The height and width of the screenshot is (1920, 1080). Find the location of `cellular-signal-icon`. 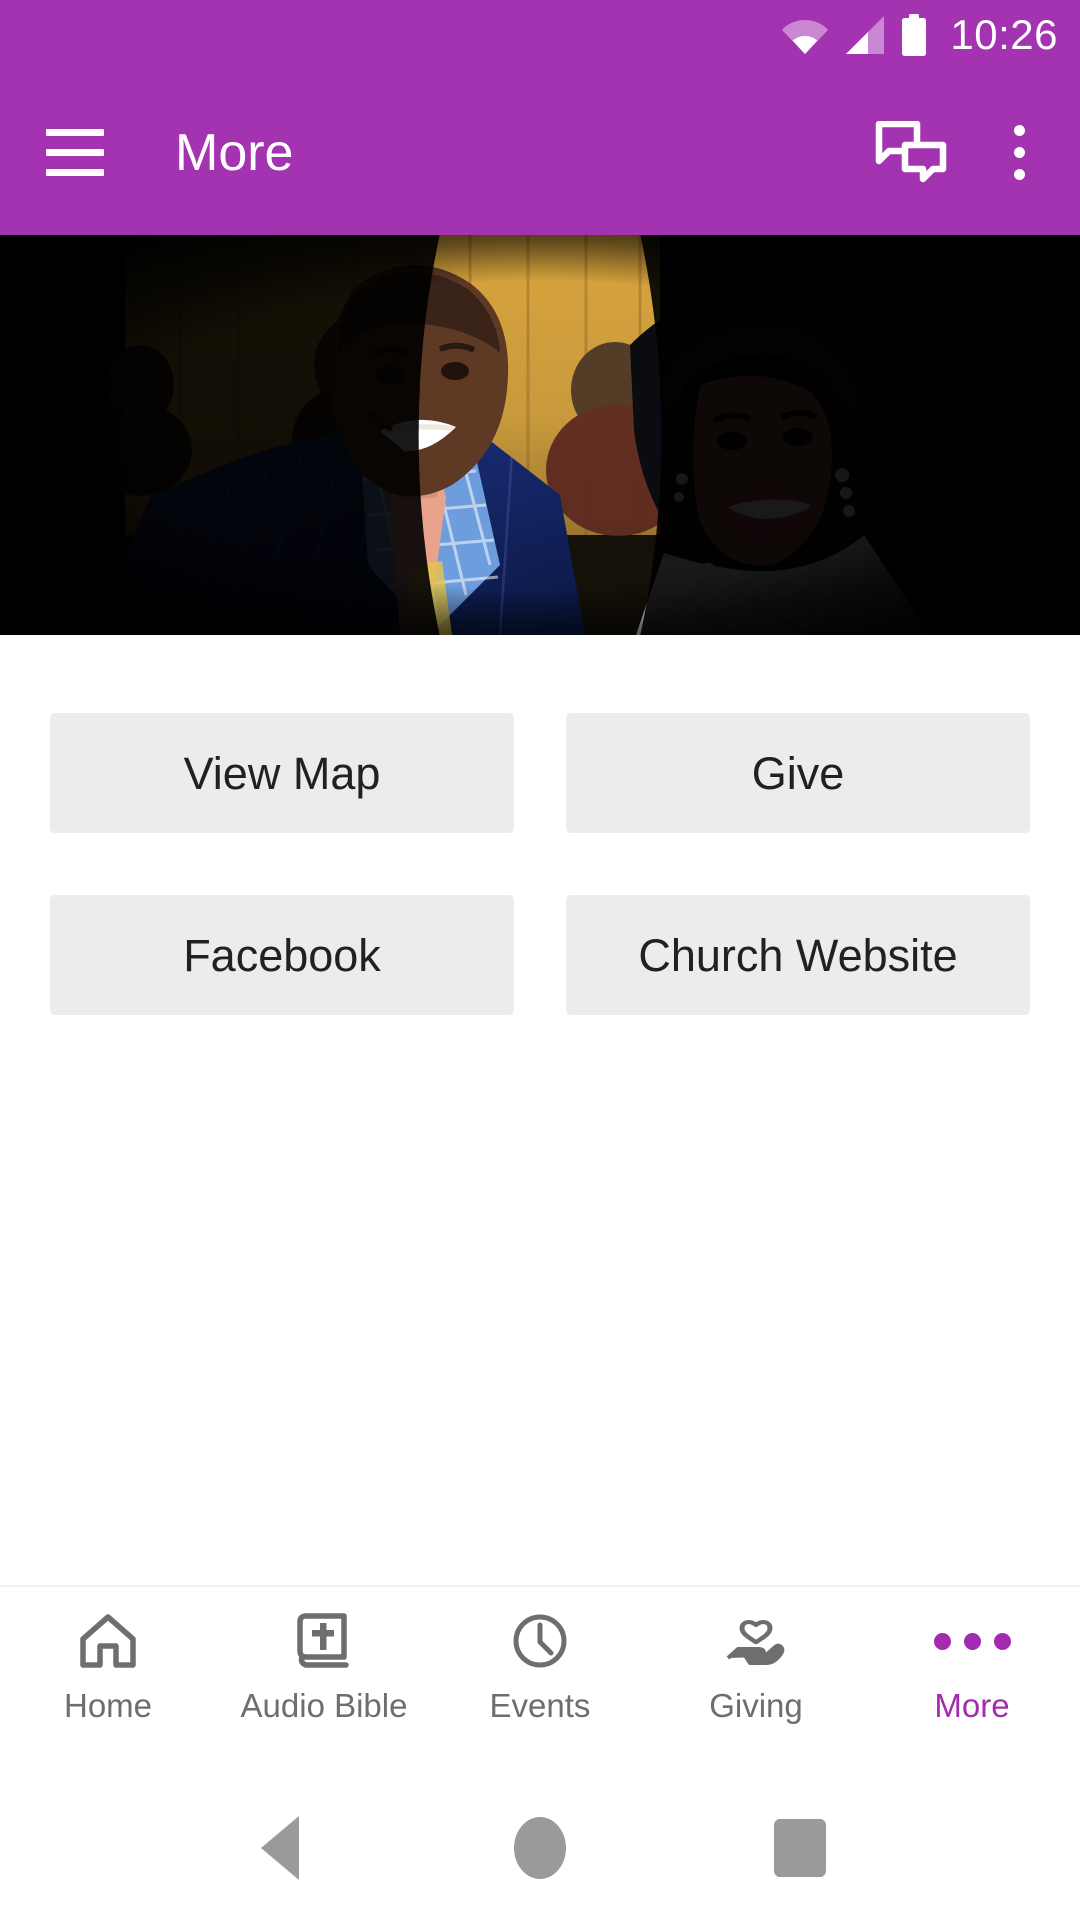

cellular-signal-icon is located at coordinates (864, 35).